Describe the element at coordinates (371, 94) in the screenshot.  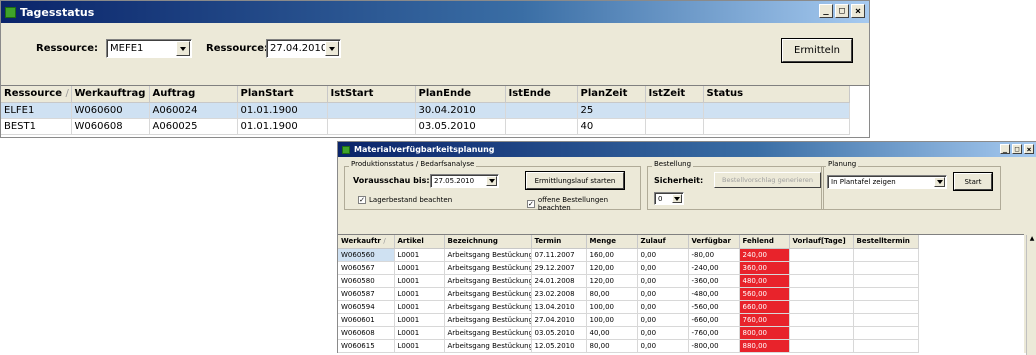
I see `column-header: IstStart` at that location.